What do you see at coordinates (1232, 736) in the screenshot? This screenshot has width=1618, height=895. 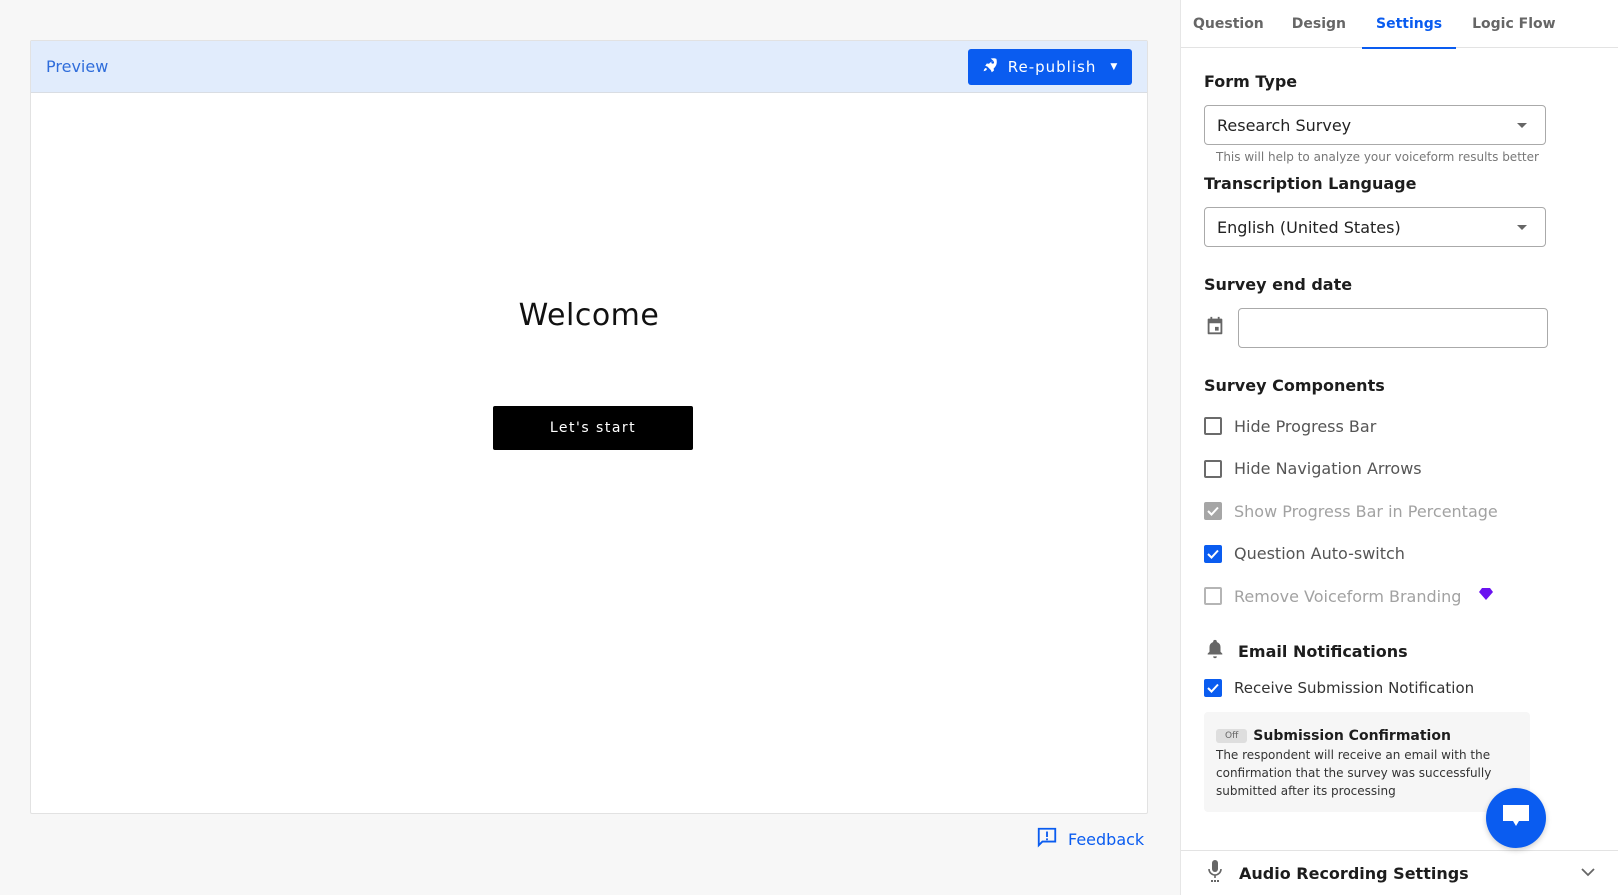 I see `submission-confirmation-toggle: Off` at bounding box center [1232, 736].